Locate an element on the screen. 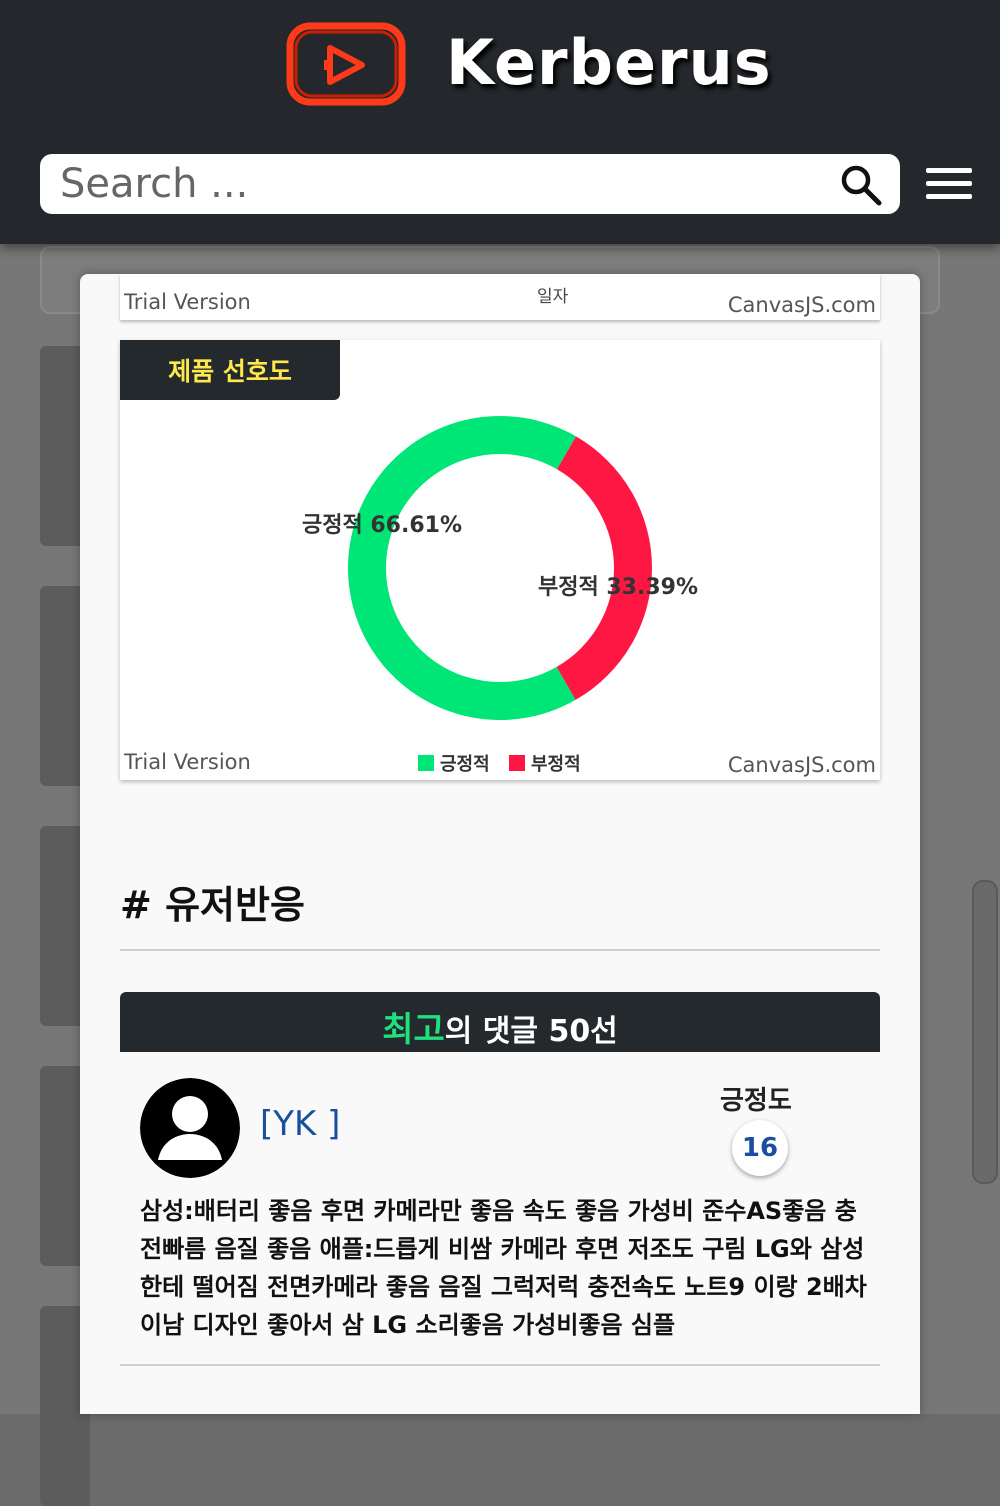 Image resolution: width=1000 pixels, height=1506 pixels. header-highlight: 최고 is located at coordinates (413, 1030).